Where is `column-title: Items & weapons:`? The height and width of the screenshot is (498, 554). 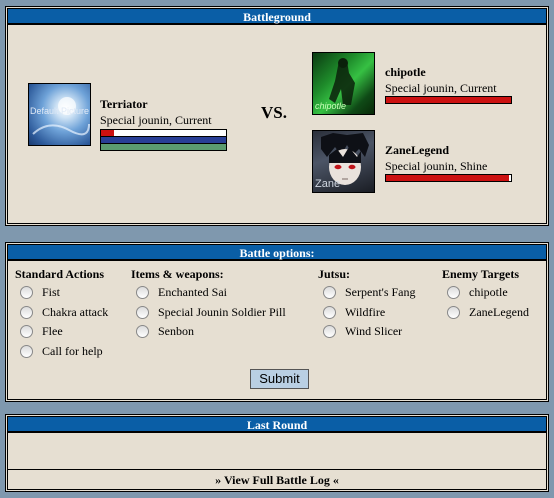
column-title: Items & weapons: is located at coordinates (177, 274).